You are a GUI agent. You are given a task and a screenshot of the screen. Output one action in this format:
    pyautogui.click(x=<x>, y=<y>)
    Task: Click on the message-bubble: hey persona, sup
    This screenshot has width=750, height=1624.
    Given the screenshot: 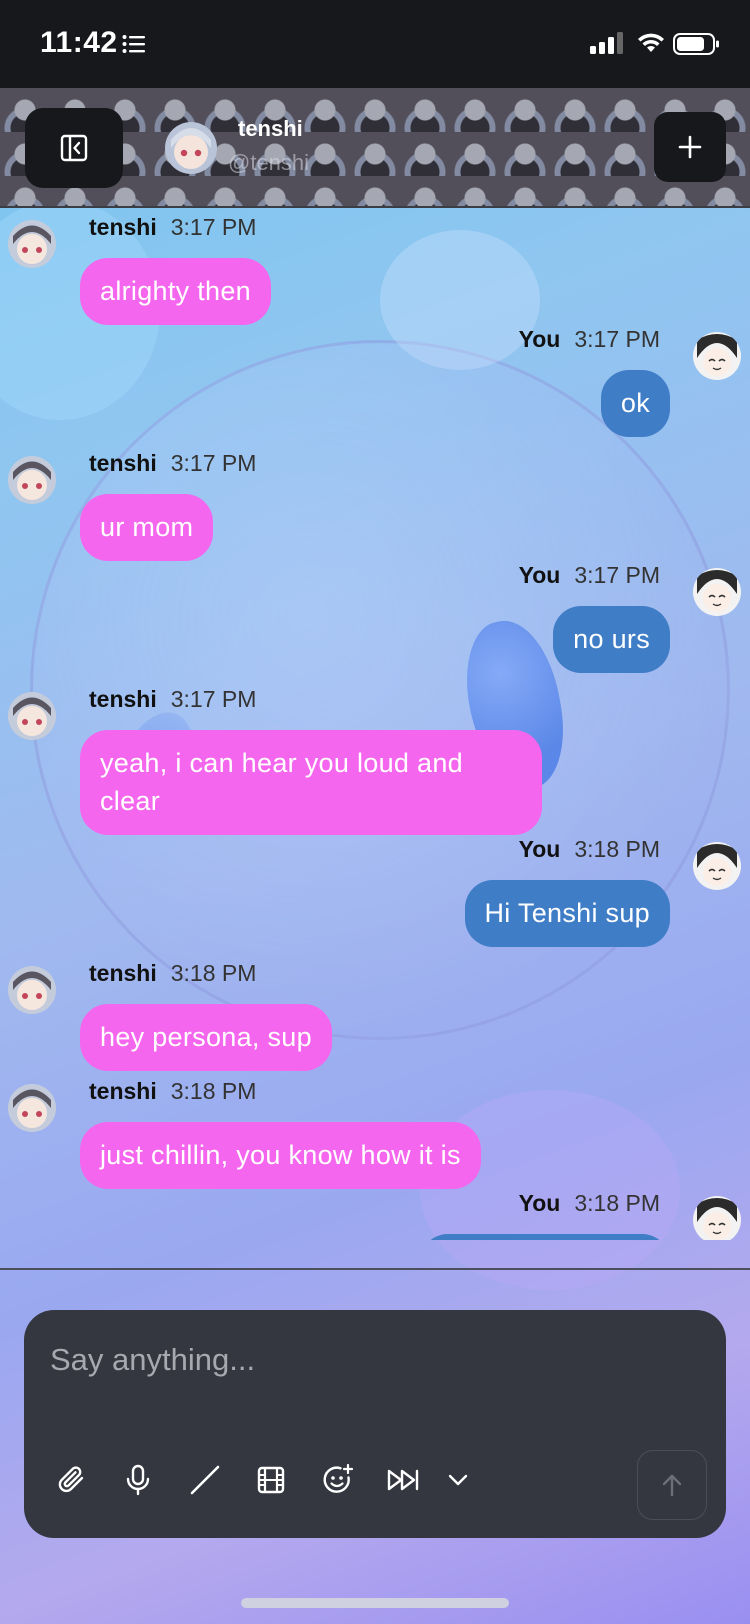 What is the action you would take?
    pyautogui.click(x=206, y=1037)
    